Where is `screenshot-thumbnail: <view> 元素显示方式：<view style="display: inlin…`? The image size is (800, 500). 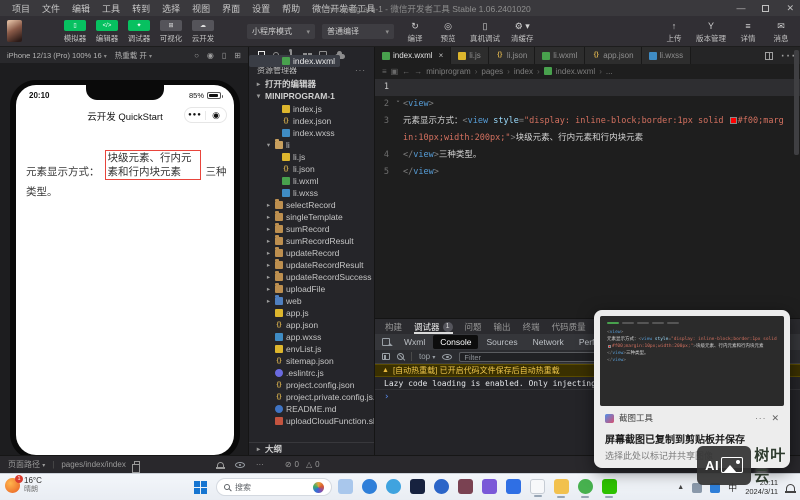 screenshot-thumbnail: <view> 元素显示方式：<view style="display: inlin… is located at coordinates (692, 361).